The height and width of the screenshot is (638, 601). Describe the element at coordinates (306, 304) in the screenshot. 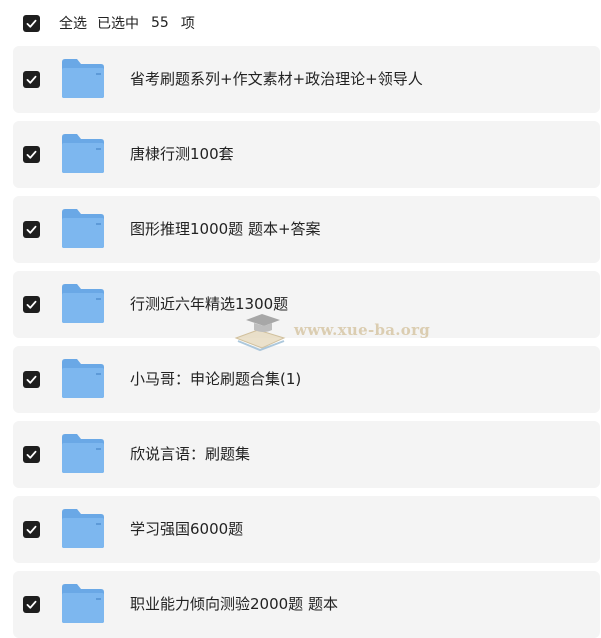

I see `folder-row: 行测近六年精选1300题` at that location.